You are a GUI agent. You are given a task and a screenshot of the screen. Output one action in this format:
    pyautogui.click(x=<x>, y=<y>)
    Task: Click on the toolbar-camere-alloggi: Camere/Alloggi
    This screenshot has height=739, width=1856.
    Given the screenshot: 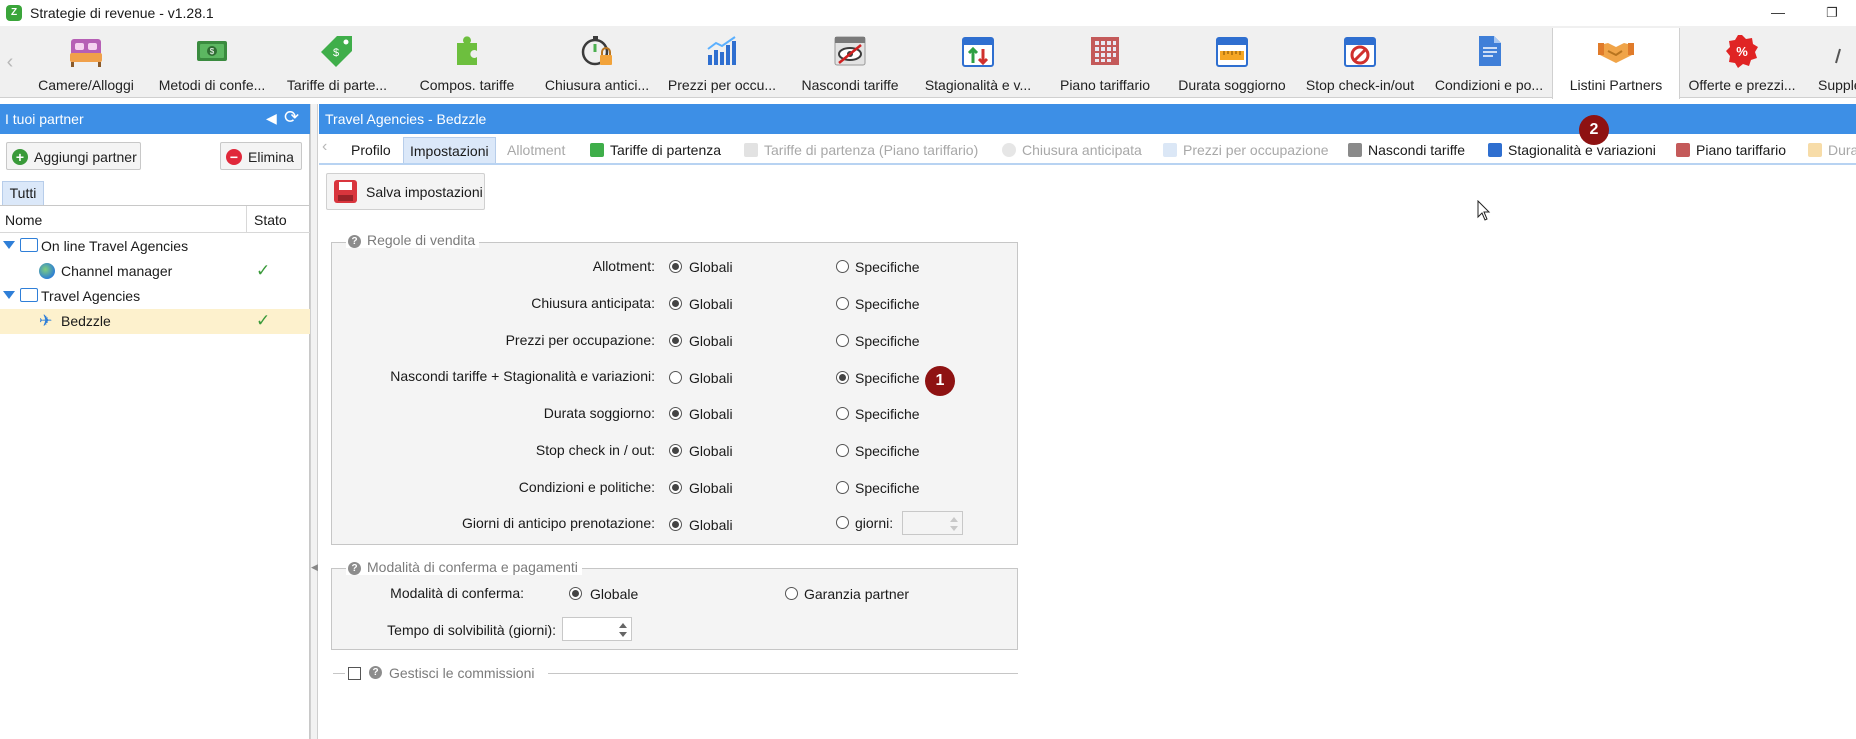 What is the action you would take?
    pyautogui.click(x=86, y=63)
    